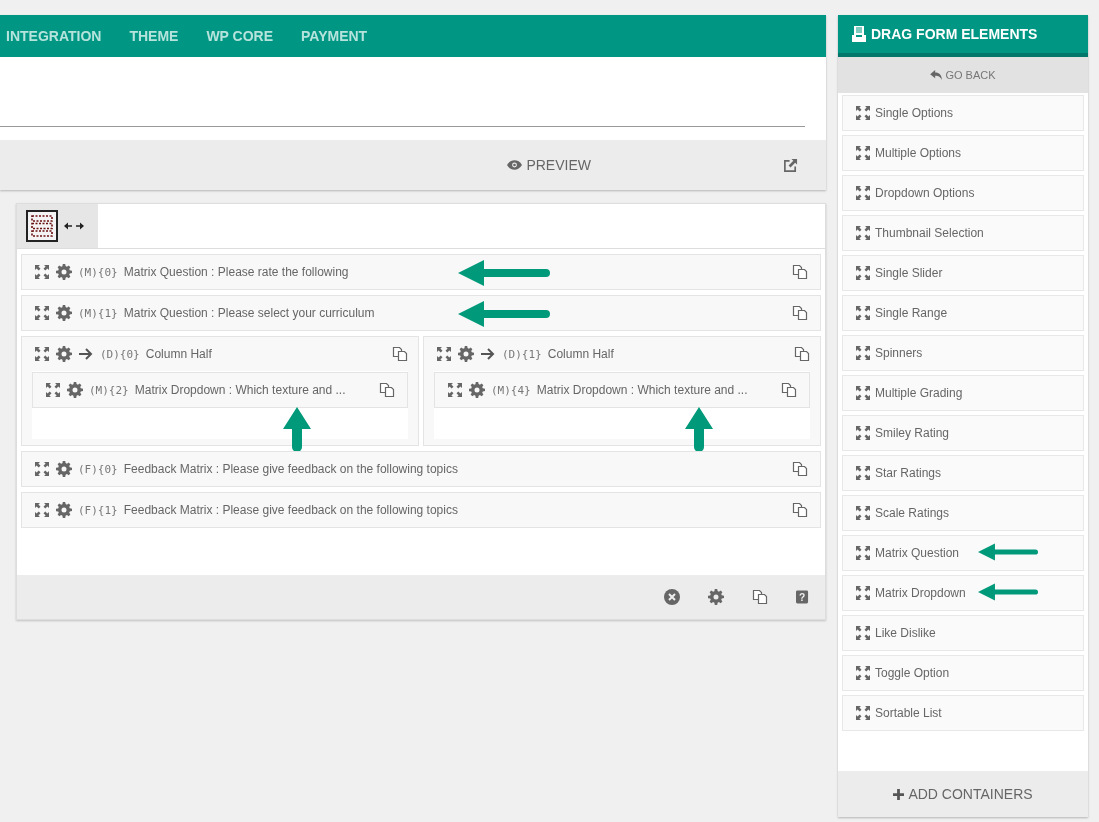 Image resolution: width=1099 pixels, height=822 pixels. What do you see at coordinates (98, 510) in the screenshot?
I see `element-code: (F){1}` at bounding box center [98, 510].